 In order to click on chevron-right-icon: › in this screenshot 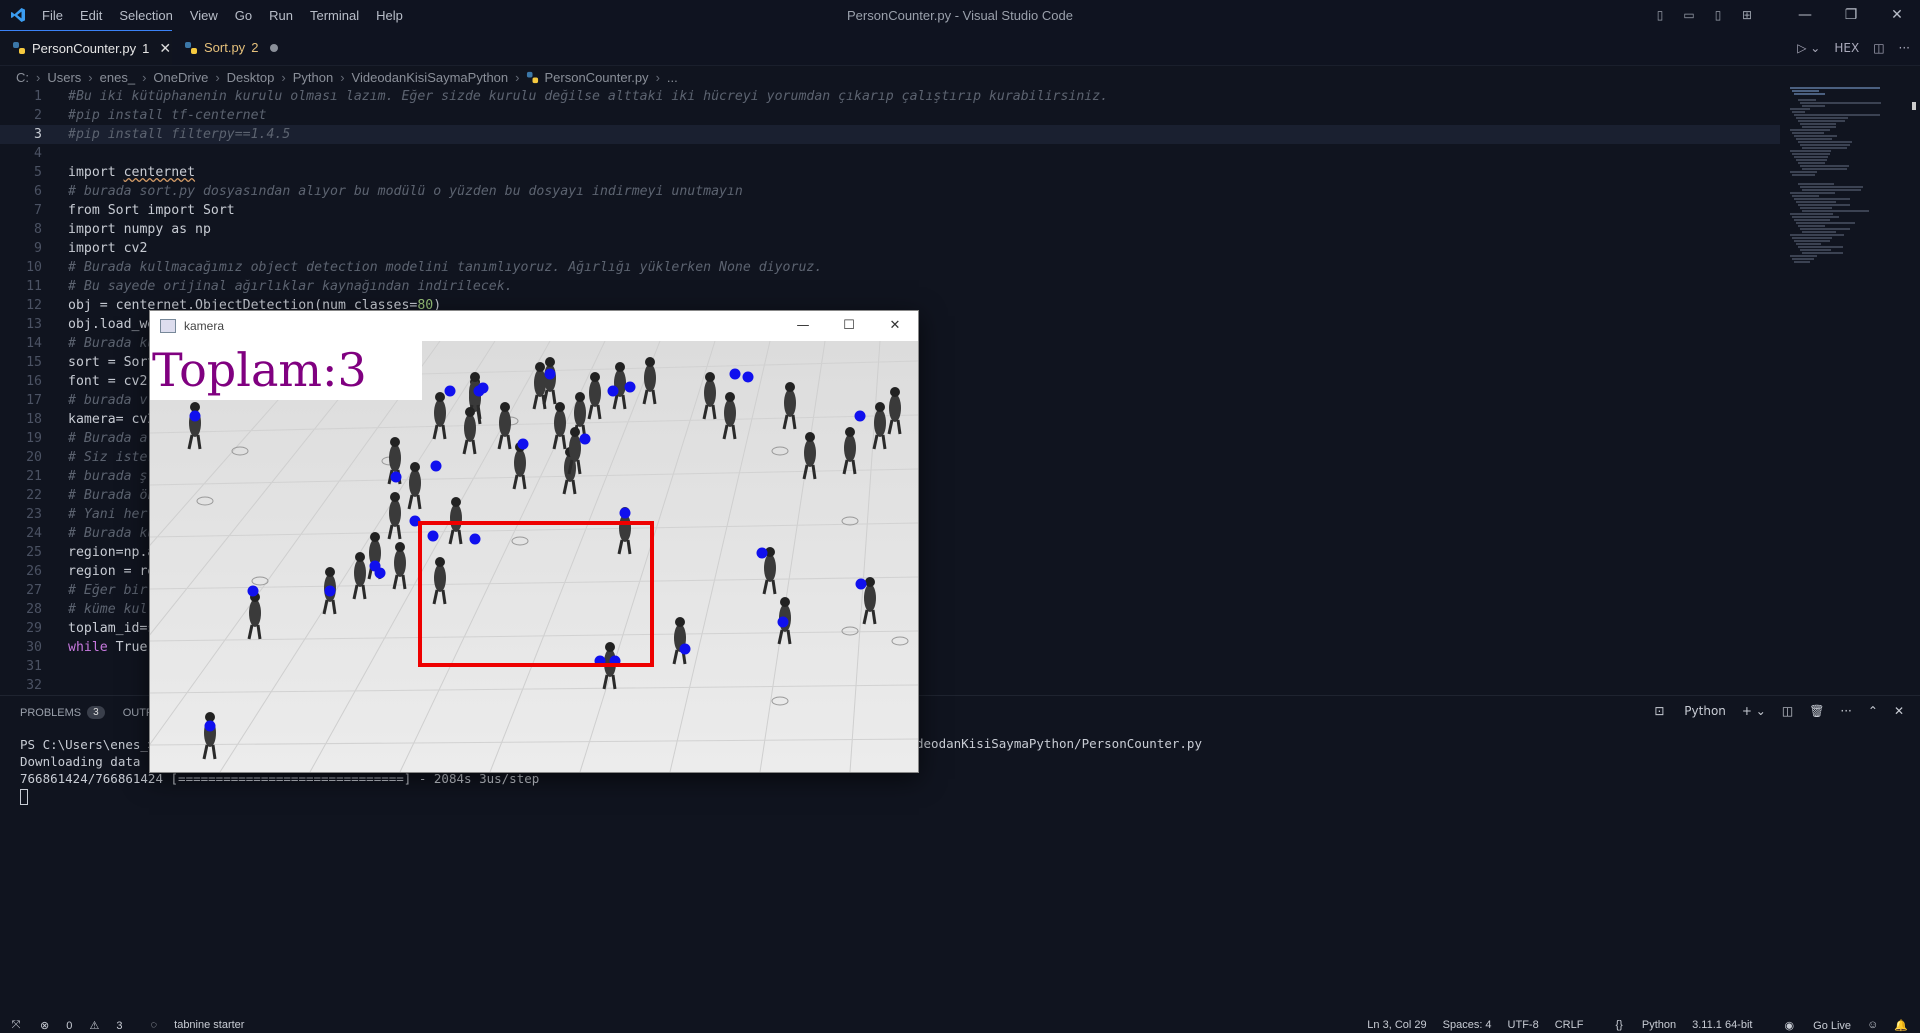, I will do `click(217, 77)`.